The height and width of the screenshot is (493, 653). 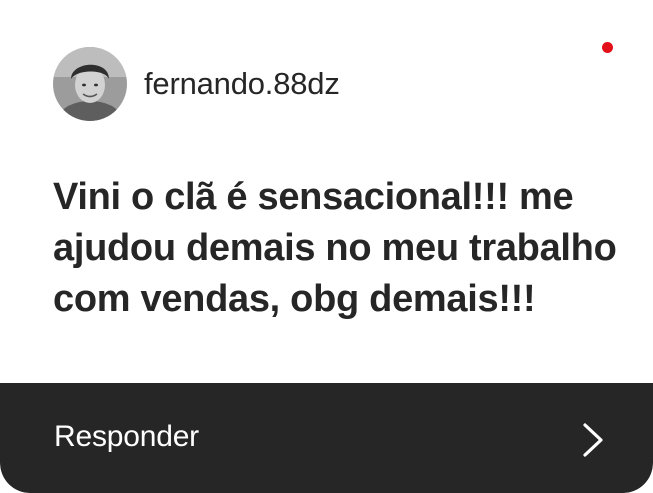 What do you see at coordinates (607, 47) in the screenshot?
I see `notification-dot` at bounding box center [607, 47].